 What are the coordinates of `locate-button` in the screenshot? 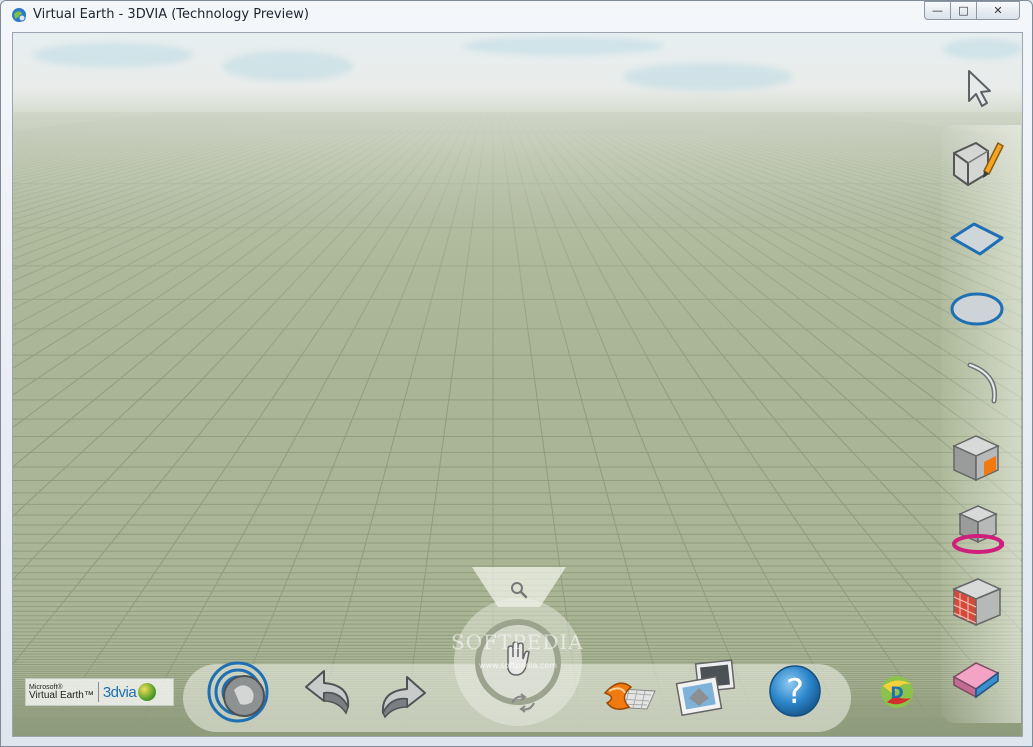 It's located at (238, 692).